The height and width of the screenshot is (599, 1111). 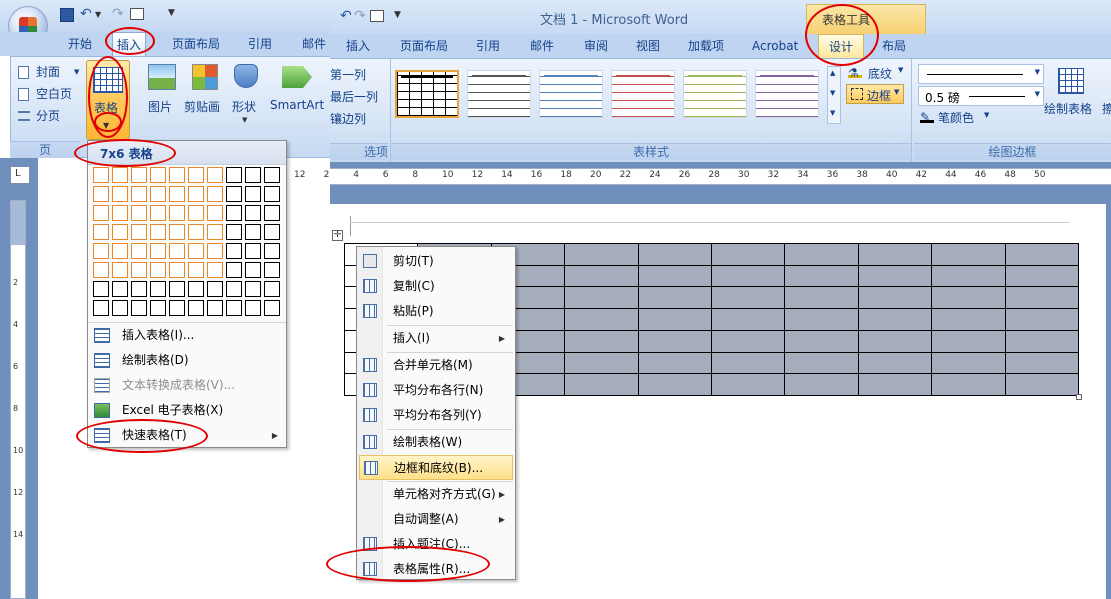 I want to click on qat-dropdown-icon: ▼, so click(x=98, y=14).